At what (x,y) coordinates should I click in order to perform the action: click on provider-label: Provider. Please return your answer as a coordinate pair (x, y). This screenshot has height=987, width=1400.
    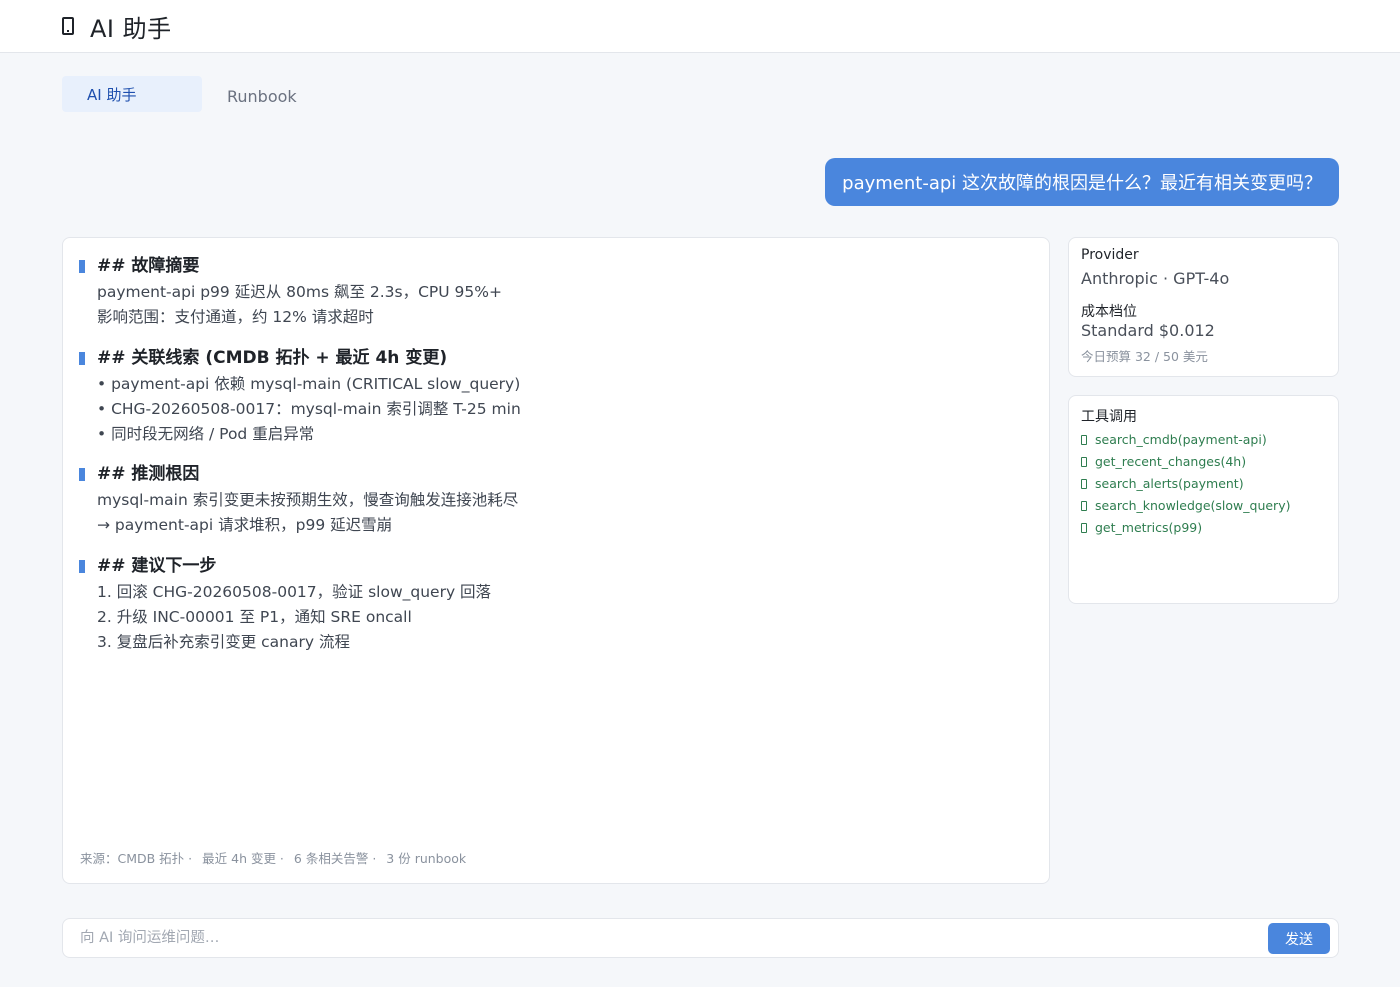
    Looking at the image, I should click on (1110, 255).